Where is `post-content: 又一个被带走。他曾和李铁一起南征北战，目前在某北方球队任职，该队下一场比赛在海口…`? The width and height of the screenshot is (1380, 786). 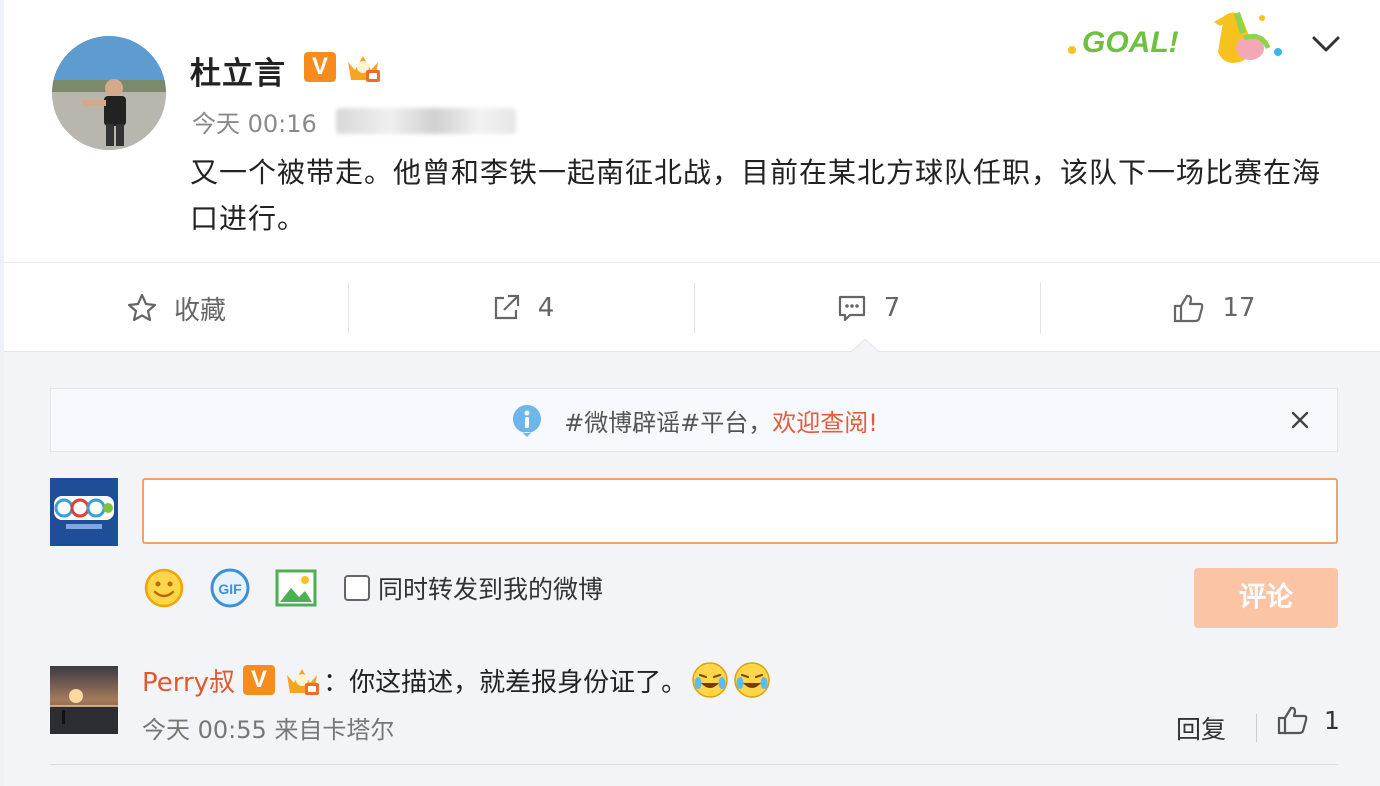
post-content: 又一个被带走。他曾和李铁一起南征北战，目前在某北方球队任职，该队下一场比赛在海口… is located at coordinates (756, 195).